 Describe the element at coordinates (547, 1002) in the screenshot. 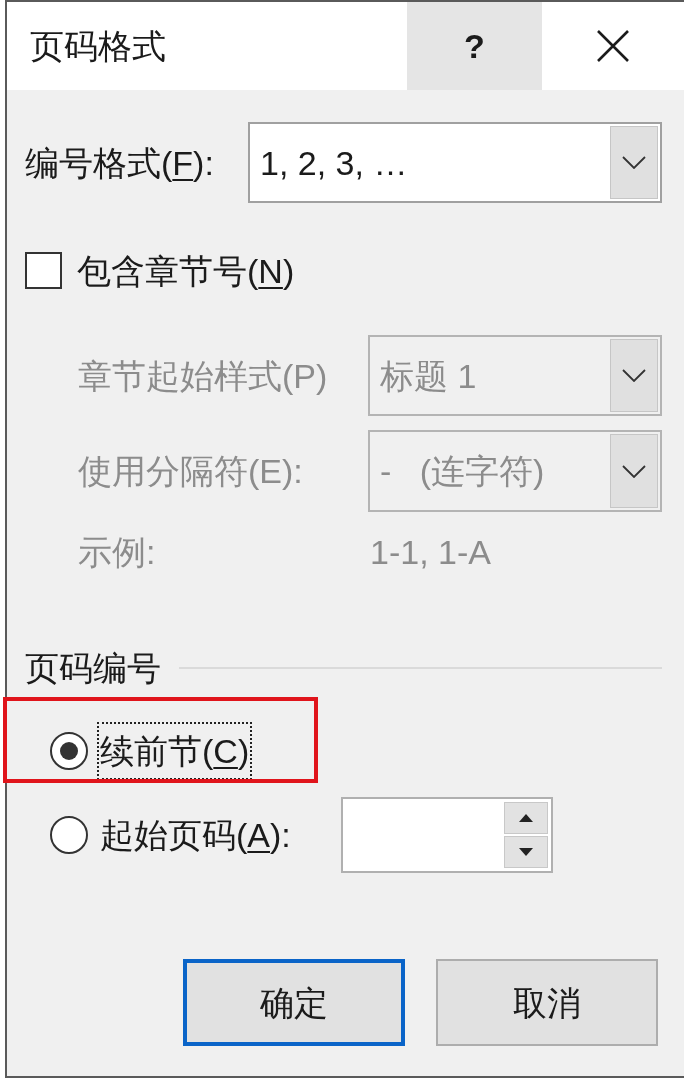

I see `cancel-button: 取消` at that location.